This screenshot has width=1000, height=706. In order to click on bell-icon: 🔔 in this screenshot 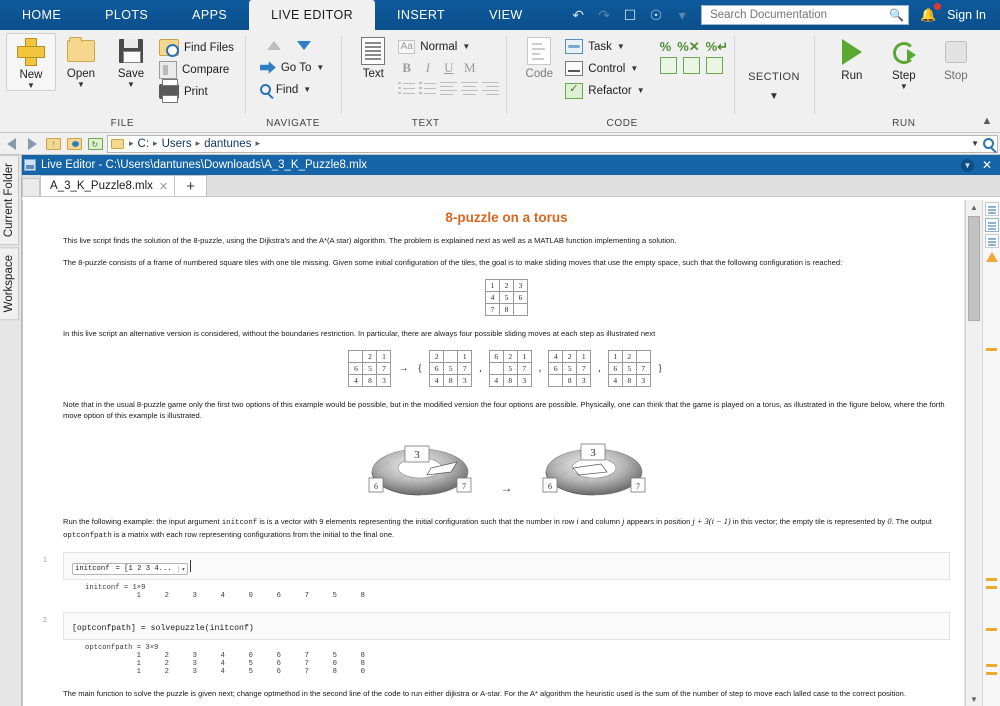, I will do `click(929, 14)`.